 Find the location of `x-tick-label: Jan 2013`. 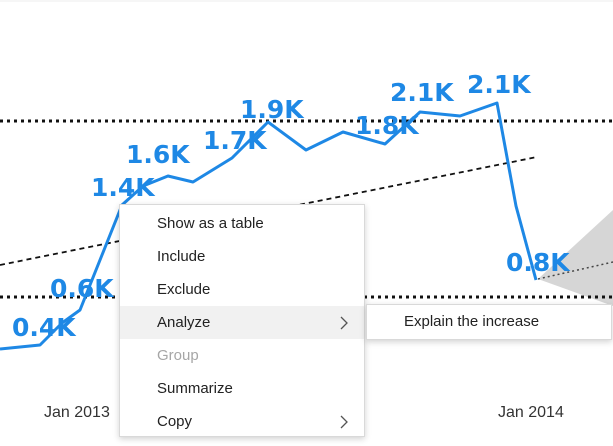

x-tick-label: Jan 2013 is located at coordinates (77, 412).